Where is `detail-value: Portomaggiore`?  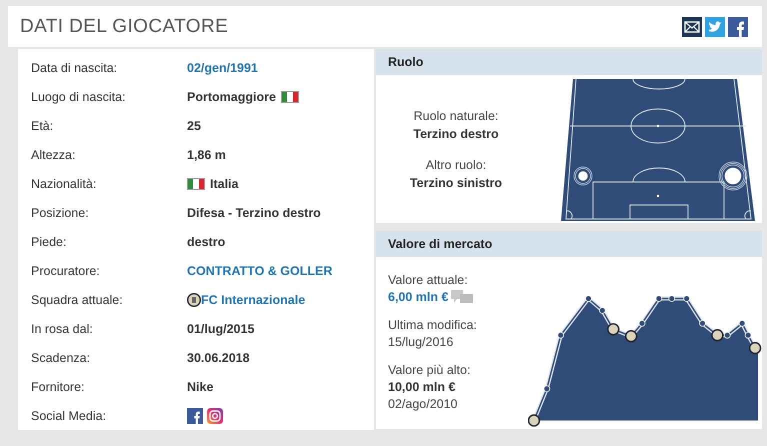
detail-value: Portomaggiore is located at coordinates (231, 97).